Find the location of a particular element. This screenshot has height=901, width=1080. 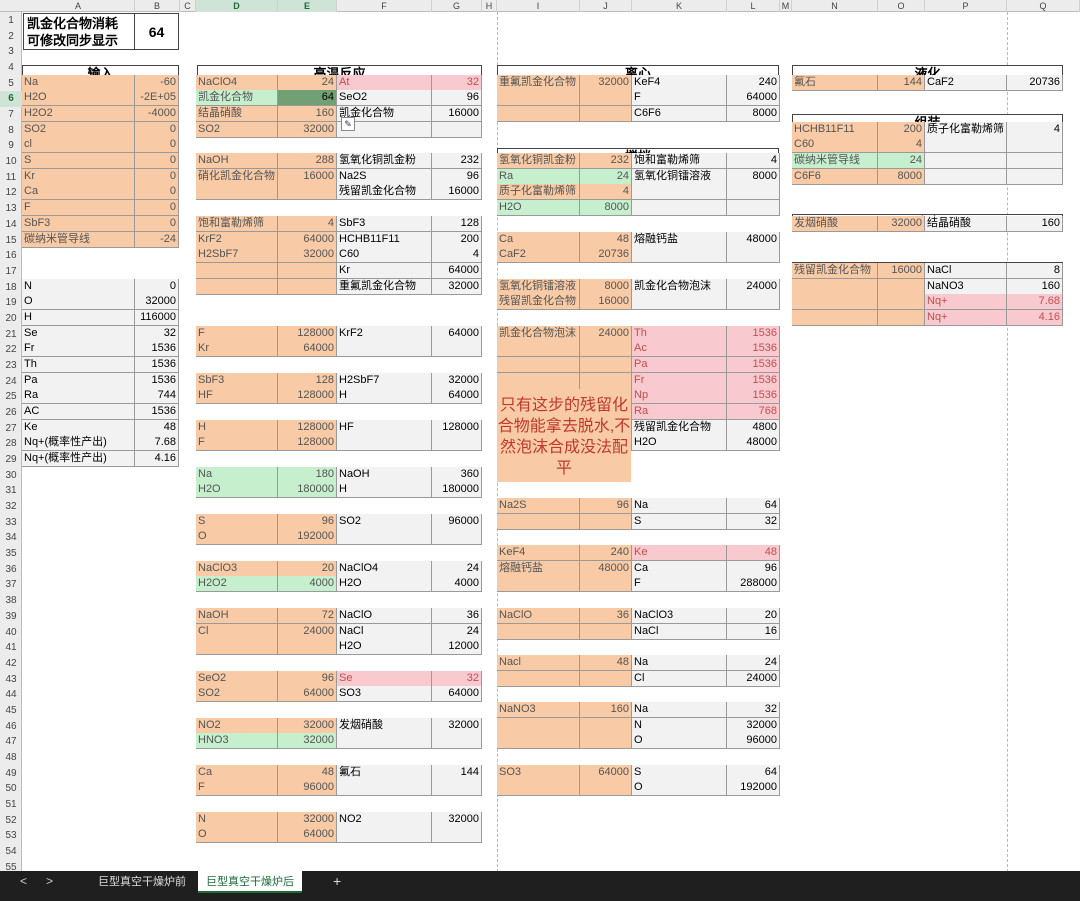

dehydrate-product-cell: Nq+ is located at coordinates (966, 318).